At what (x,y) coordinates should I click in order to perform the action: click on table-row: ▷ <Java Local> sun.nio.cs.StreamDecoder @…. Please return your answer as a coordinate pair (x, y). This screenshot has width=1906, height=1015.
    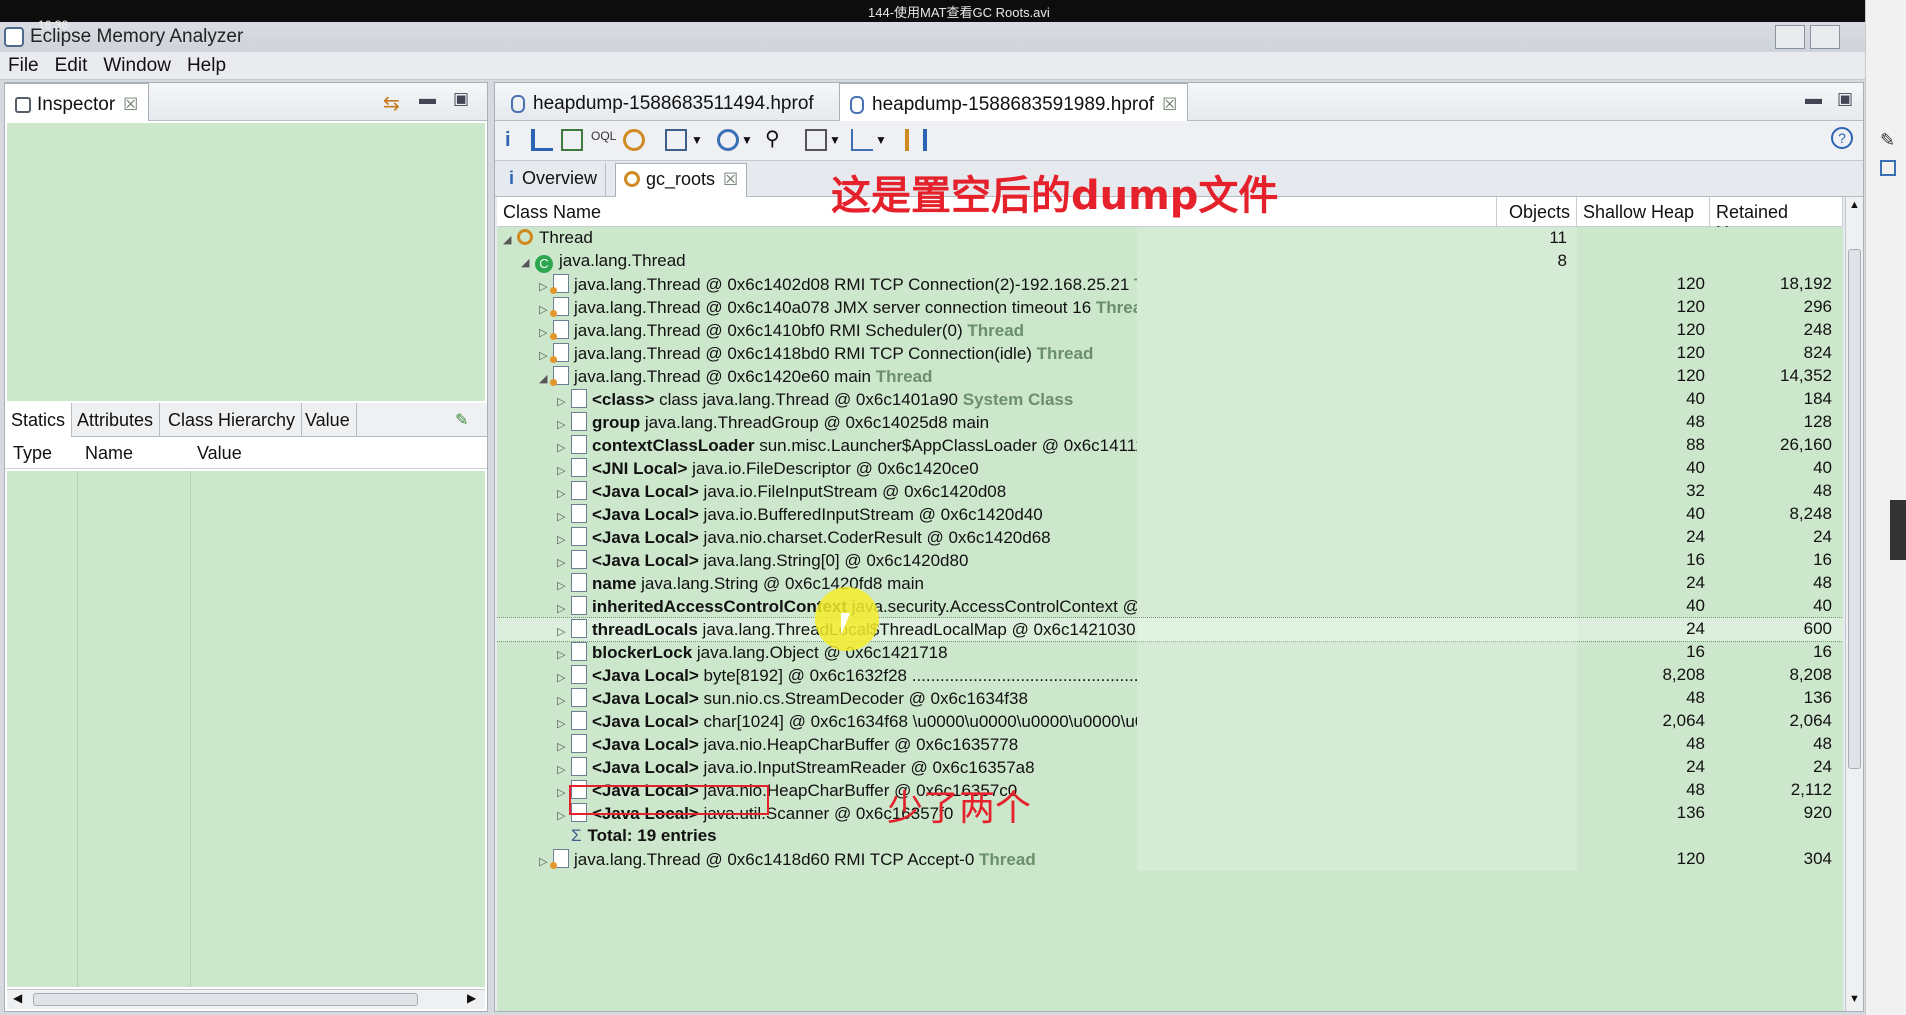
    Looking at the image, I should click on (1170, 698).